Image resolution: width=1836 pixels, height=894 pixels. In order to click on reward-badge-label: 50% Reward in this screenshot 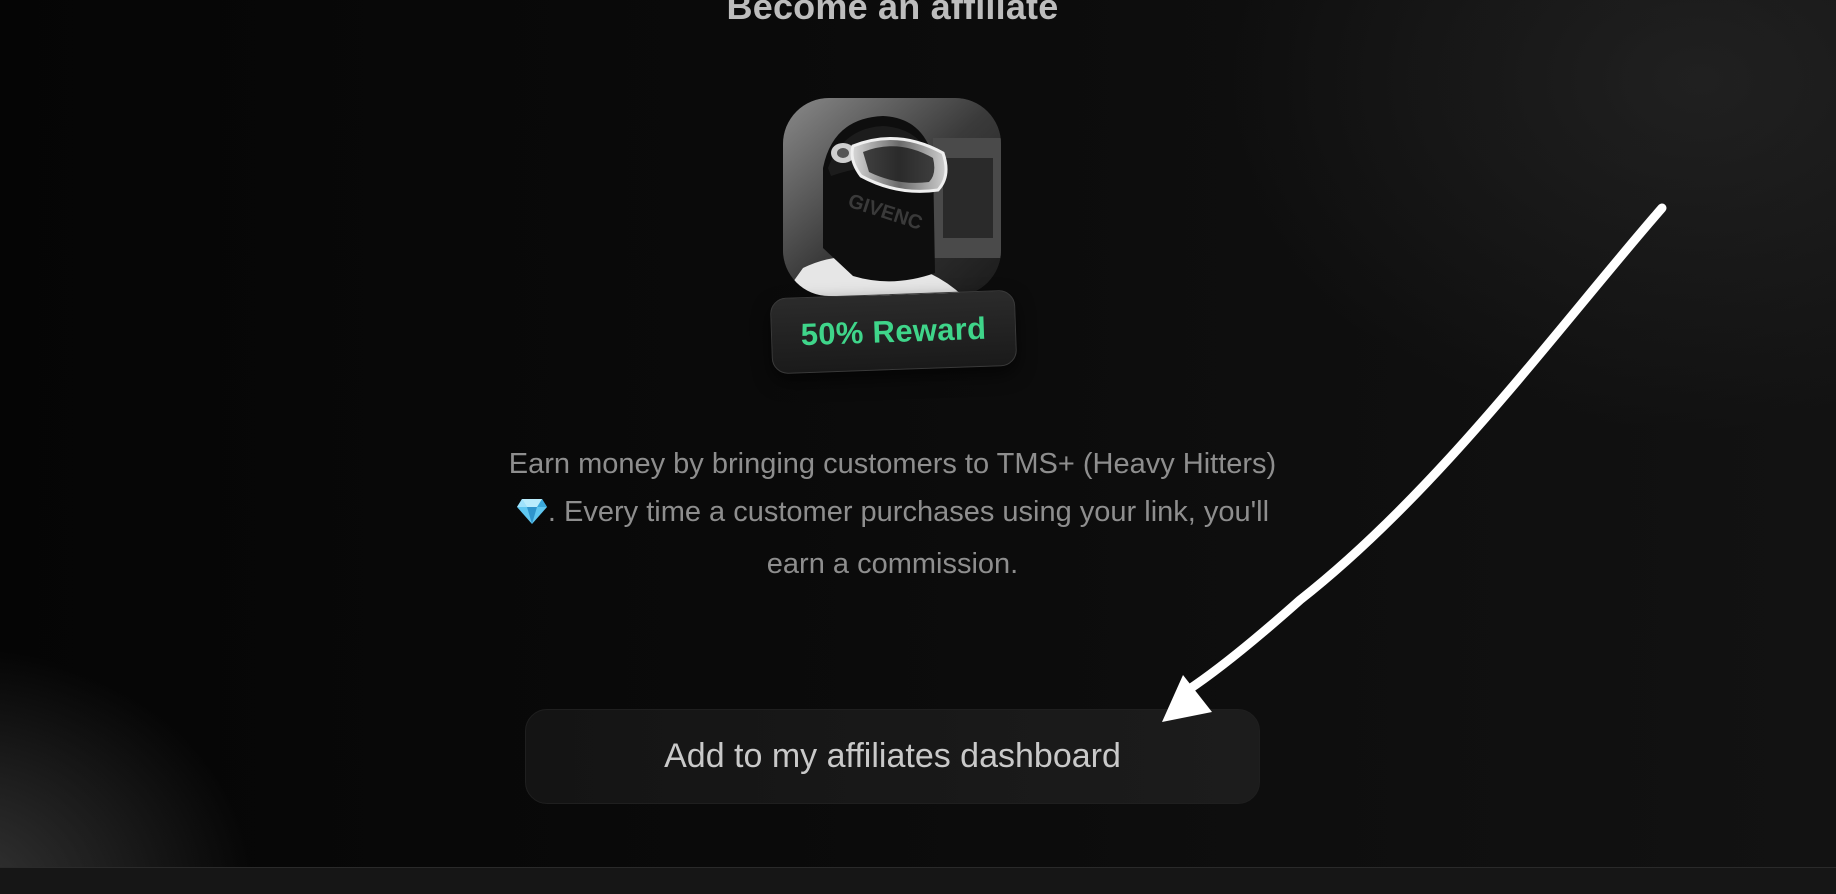, I will do `click(893, 331)`.